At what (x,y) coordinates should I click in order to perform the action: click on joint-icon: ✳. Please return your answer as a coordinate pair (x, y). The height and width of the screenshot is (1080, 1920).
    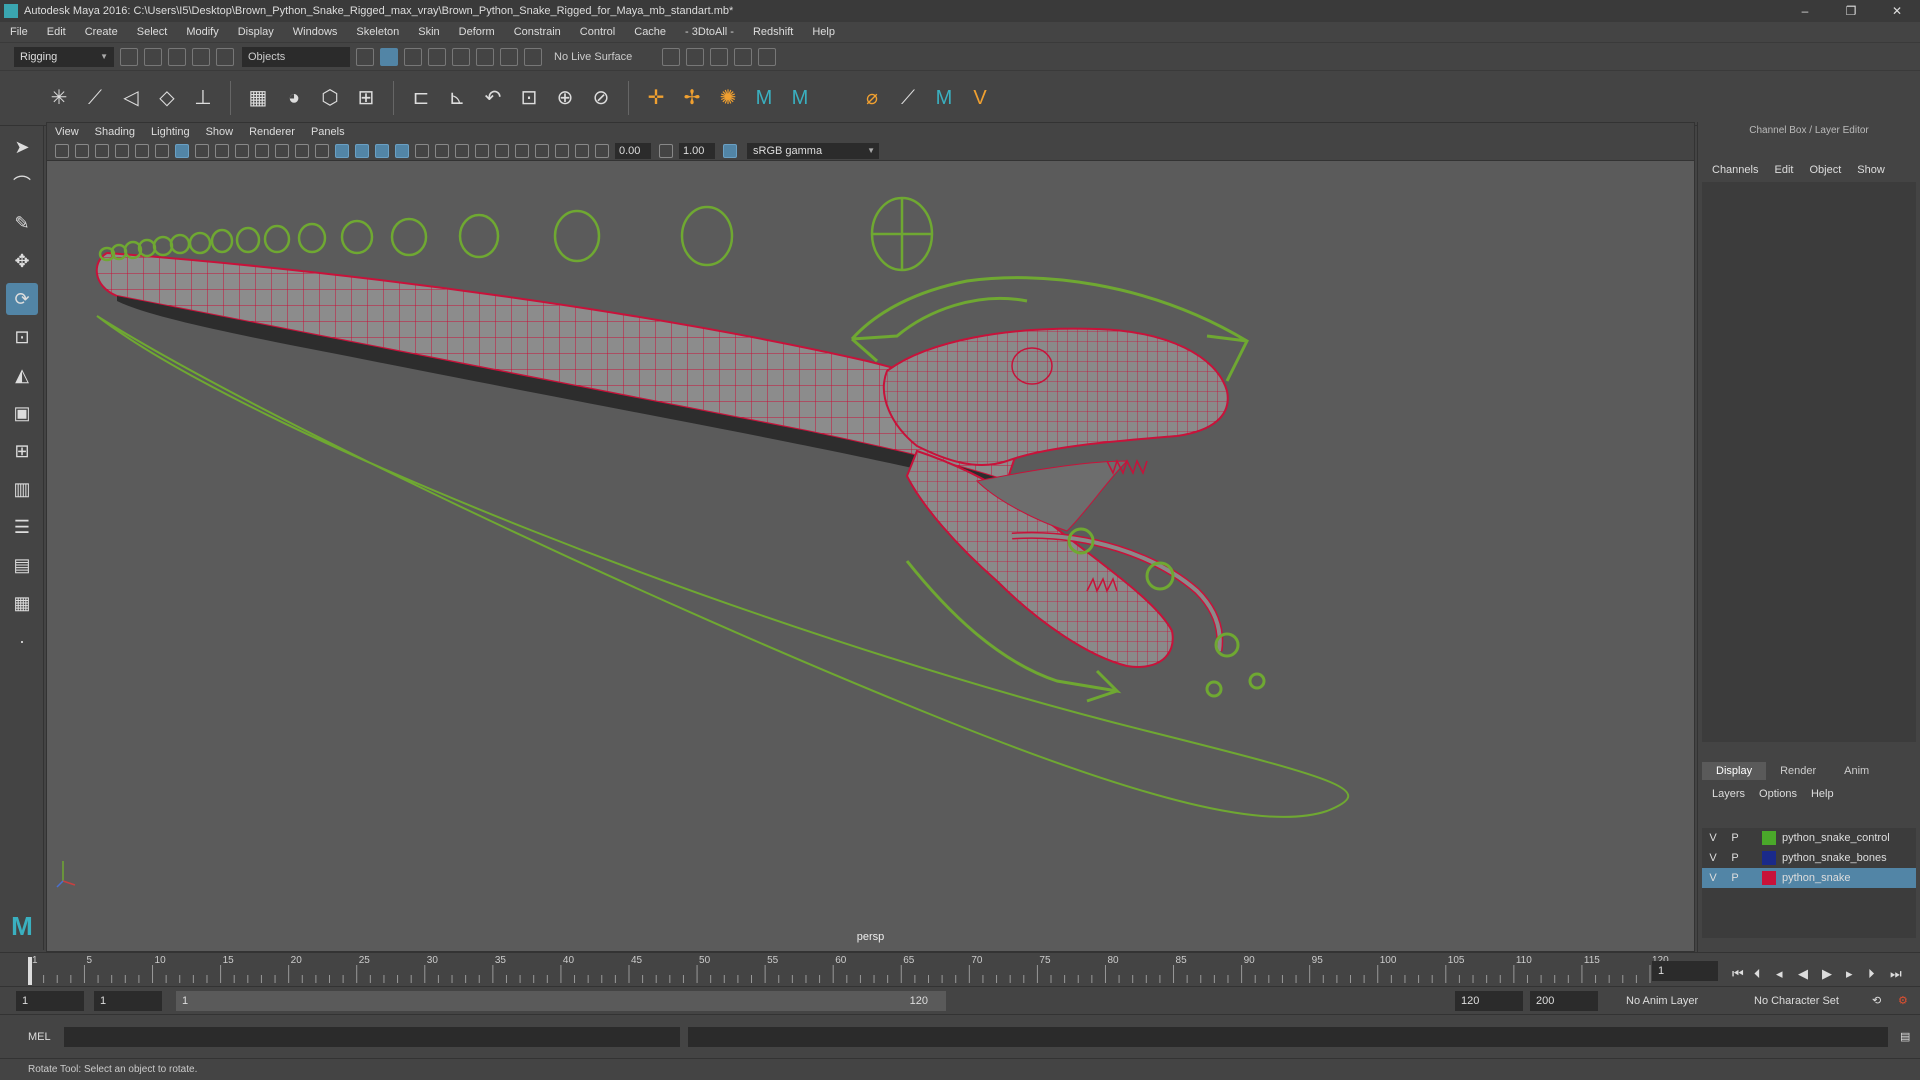
    Looking at the image, I should click on (59, 98).